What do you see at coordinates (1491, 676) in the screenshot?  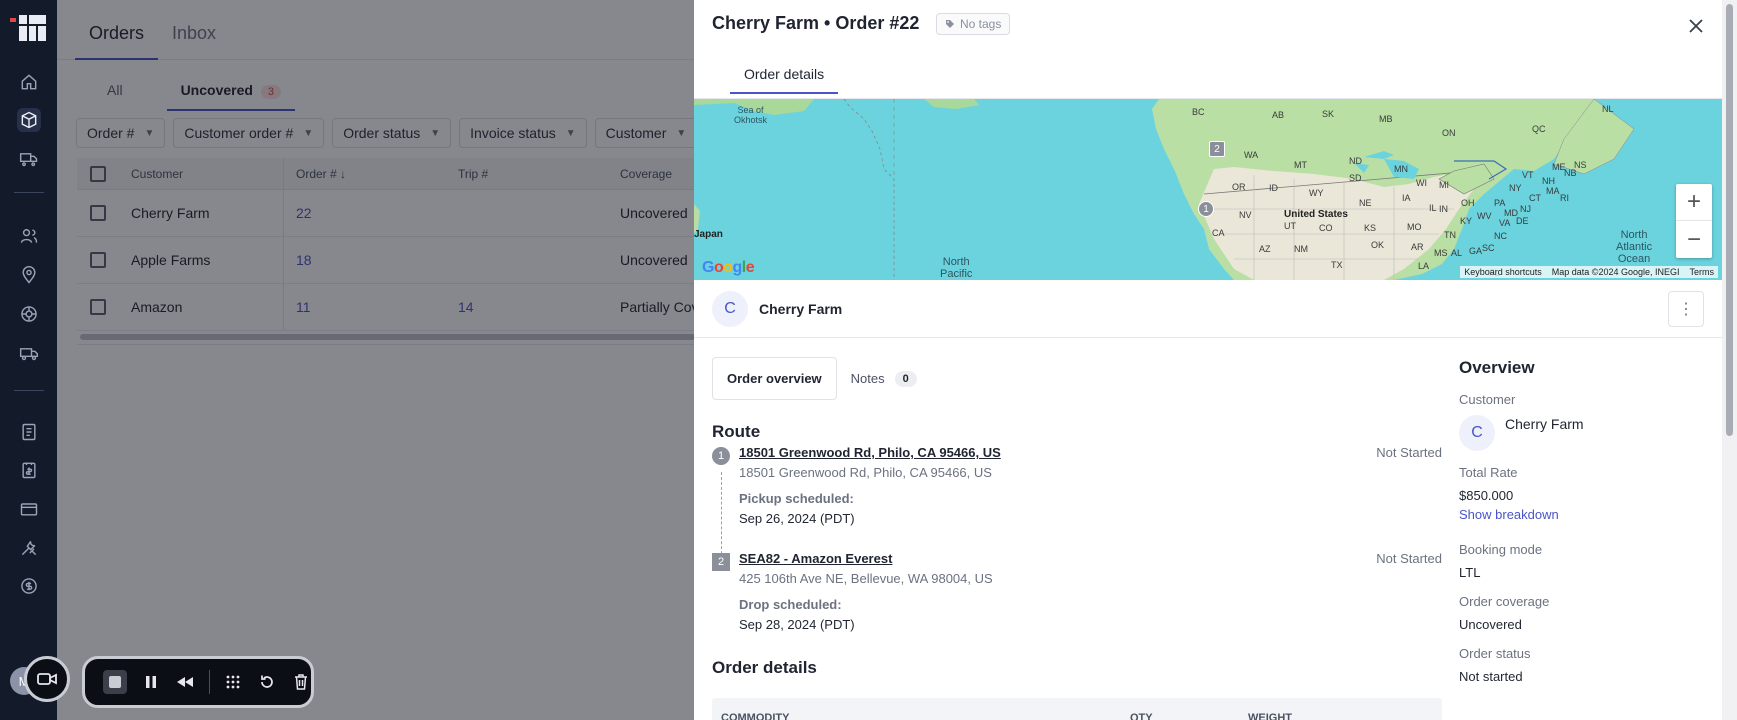 I see `order-status-value: Not started` at bounding box center [1491, 676].